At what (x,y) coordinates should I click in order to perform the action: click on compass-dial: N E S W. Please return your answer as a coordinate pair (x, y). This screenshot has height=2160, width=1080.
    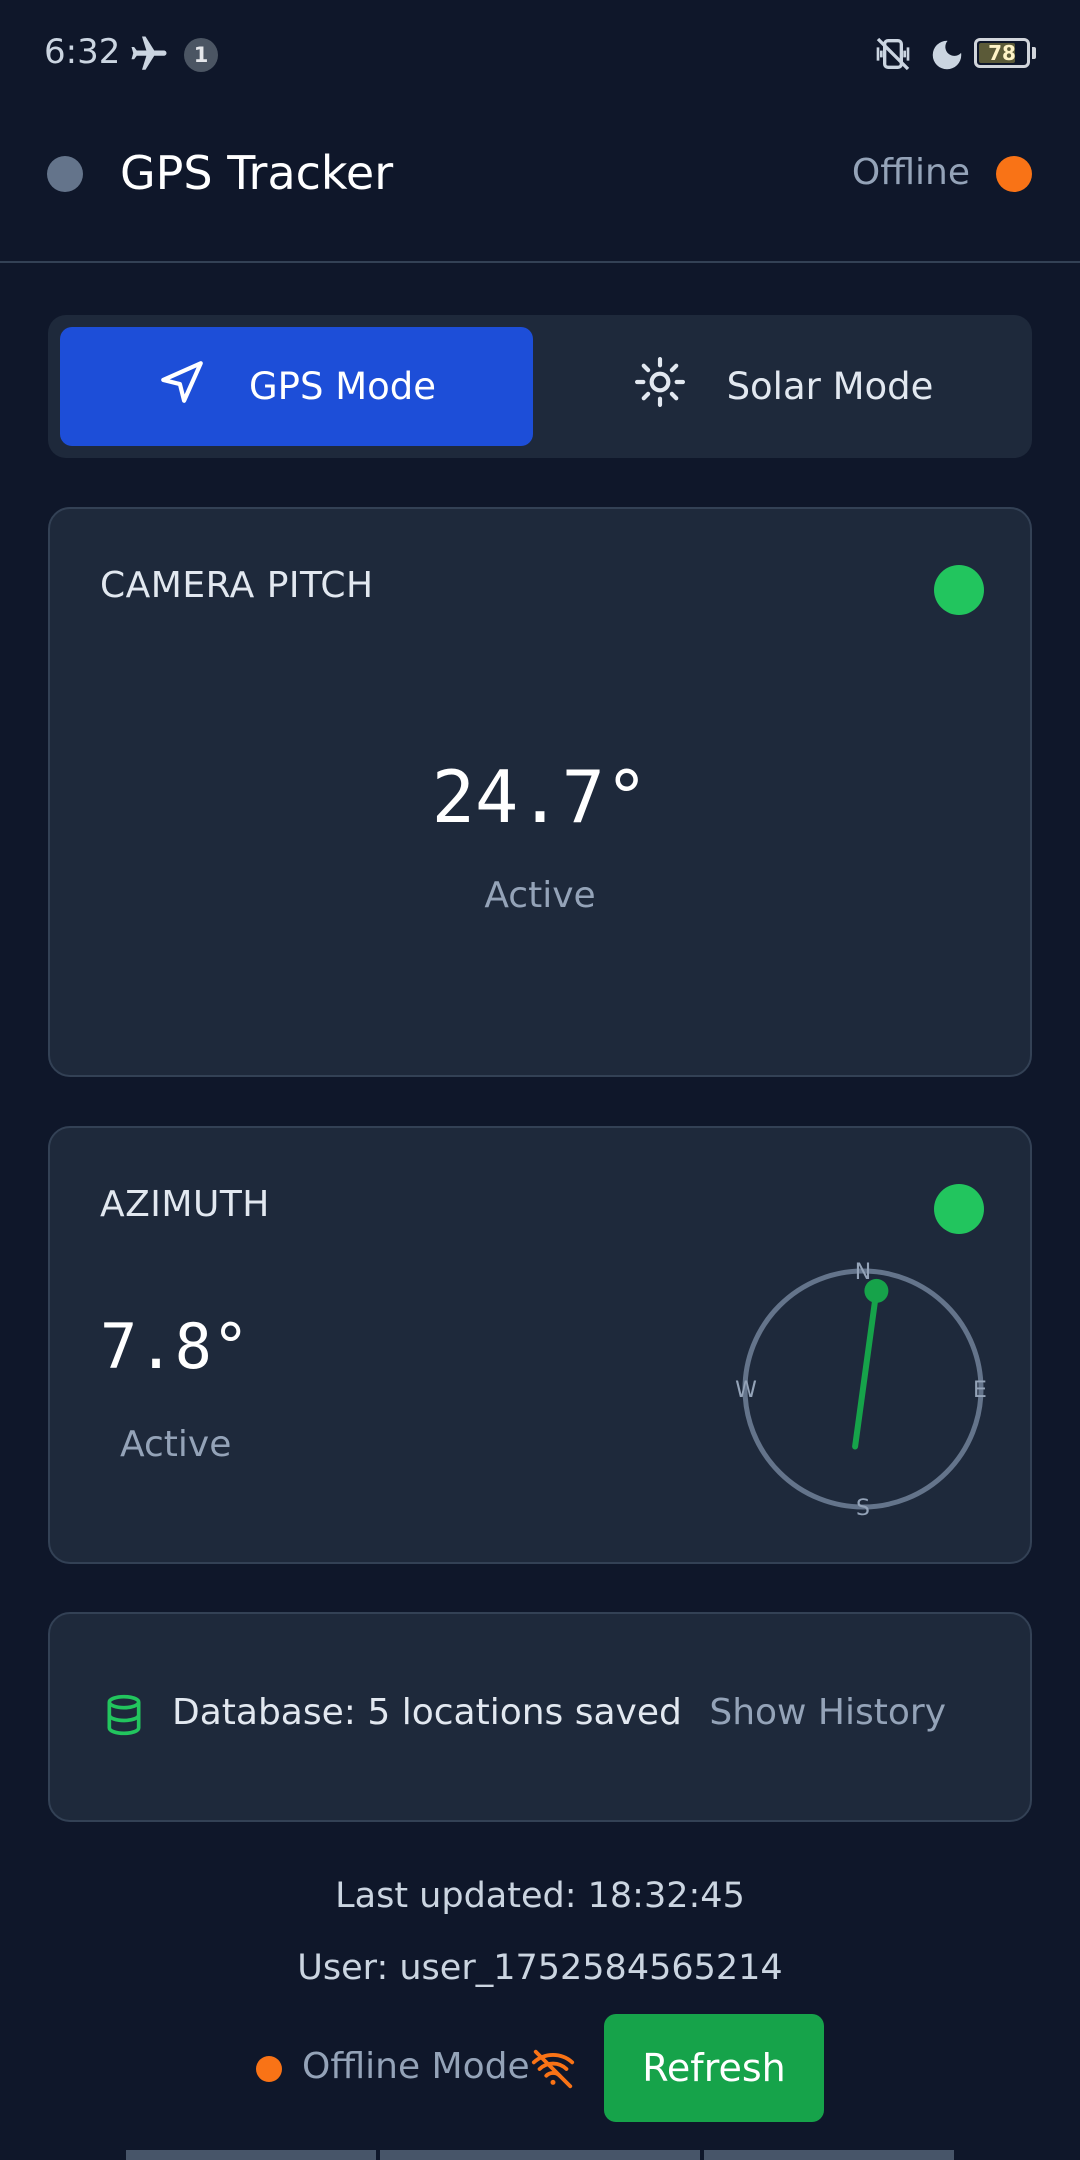
    Looking at the image, I should click on (861, 1390).